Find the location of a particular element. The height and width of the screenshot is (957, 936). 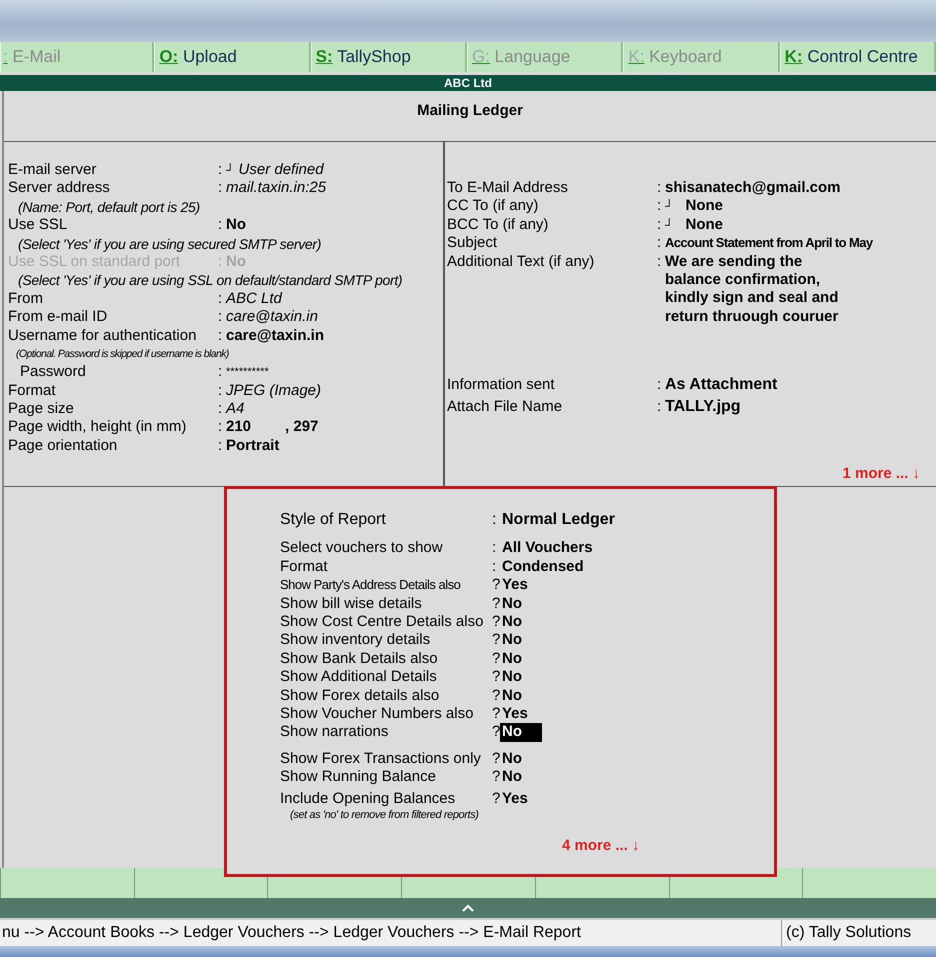

field-label: From is located at coordinates (26, 299).